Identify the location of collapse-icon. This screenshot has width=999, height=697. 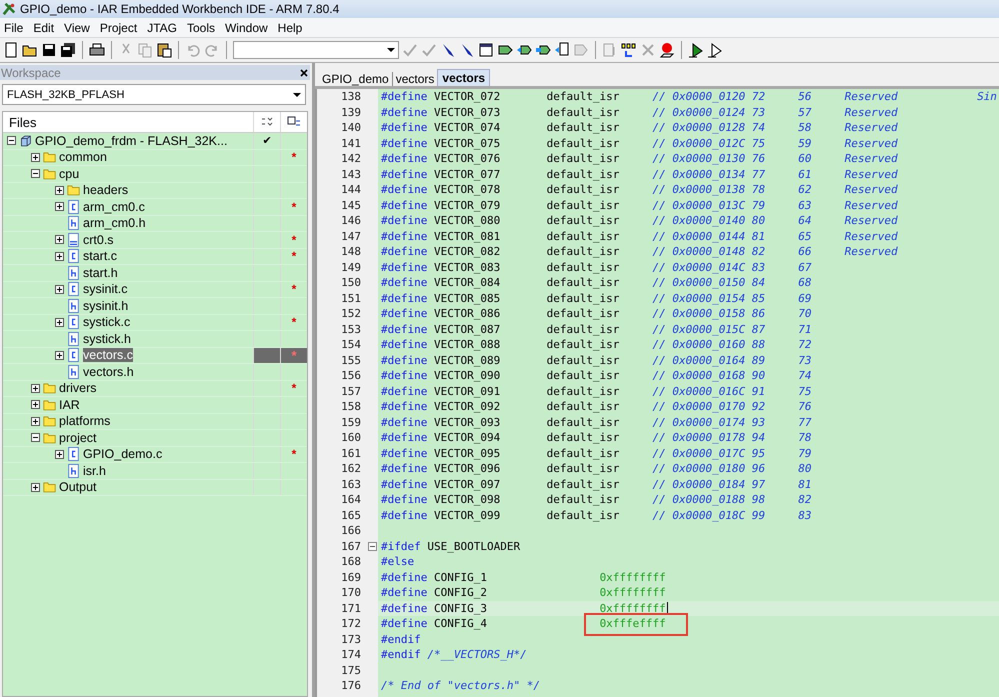
(372, 546).